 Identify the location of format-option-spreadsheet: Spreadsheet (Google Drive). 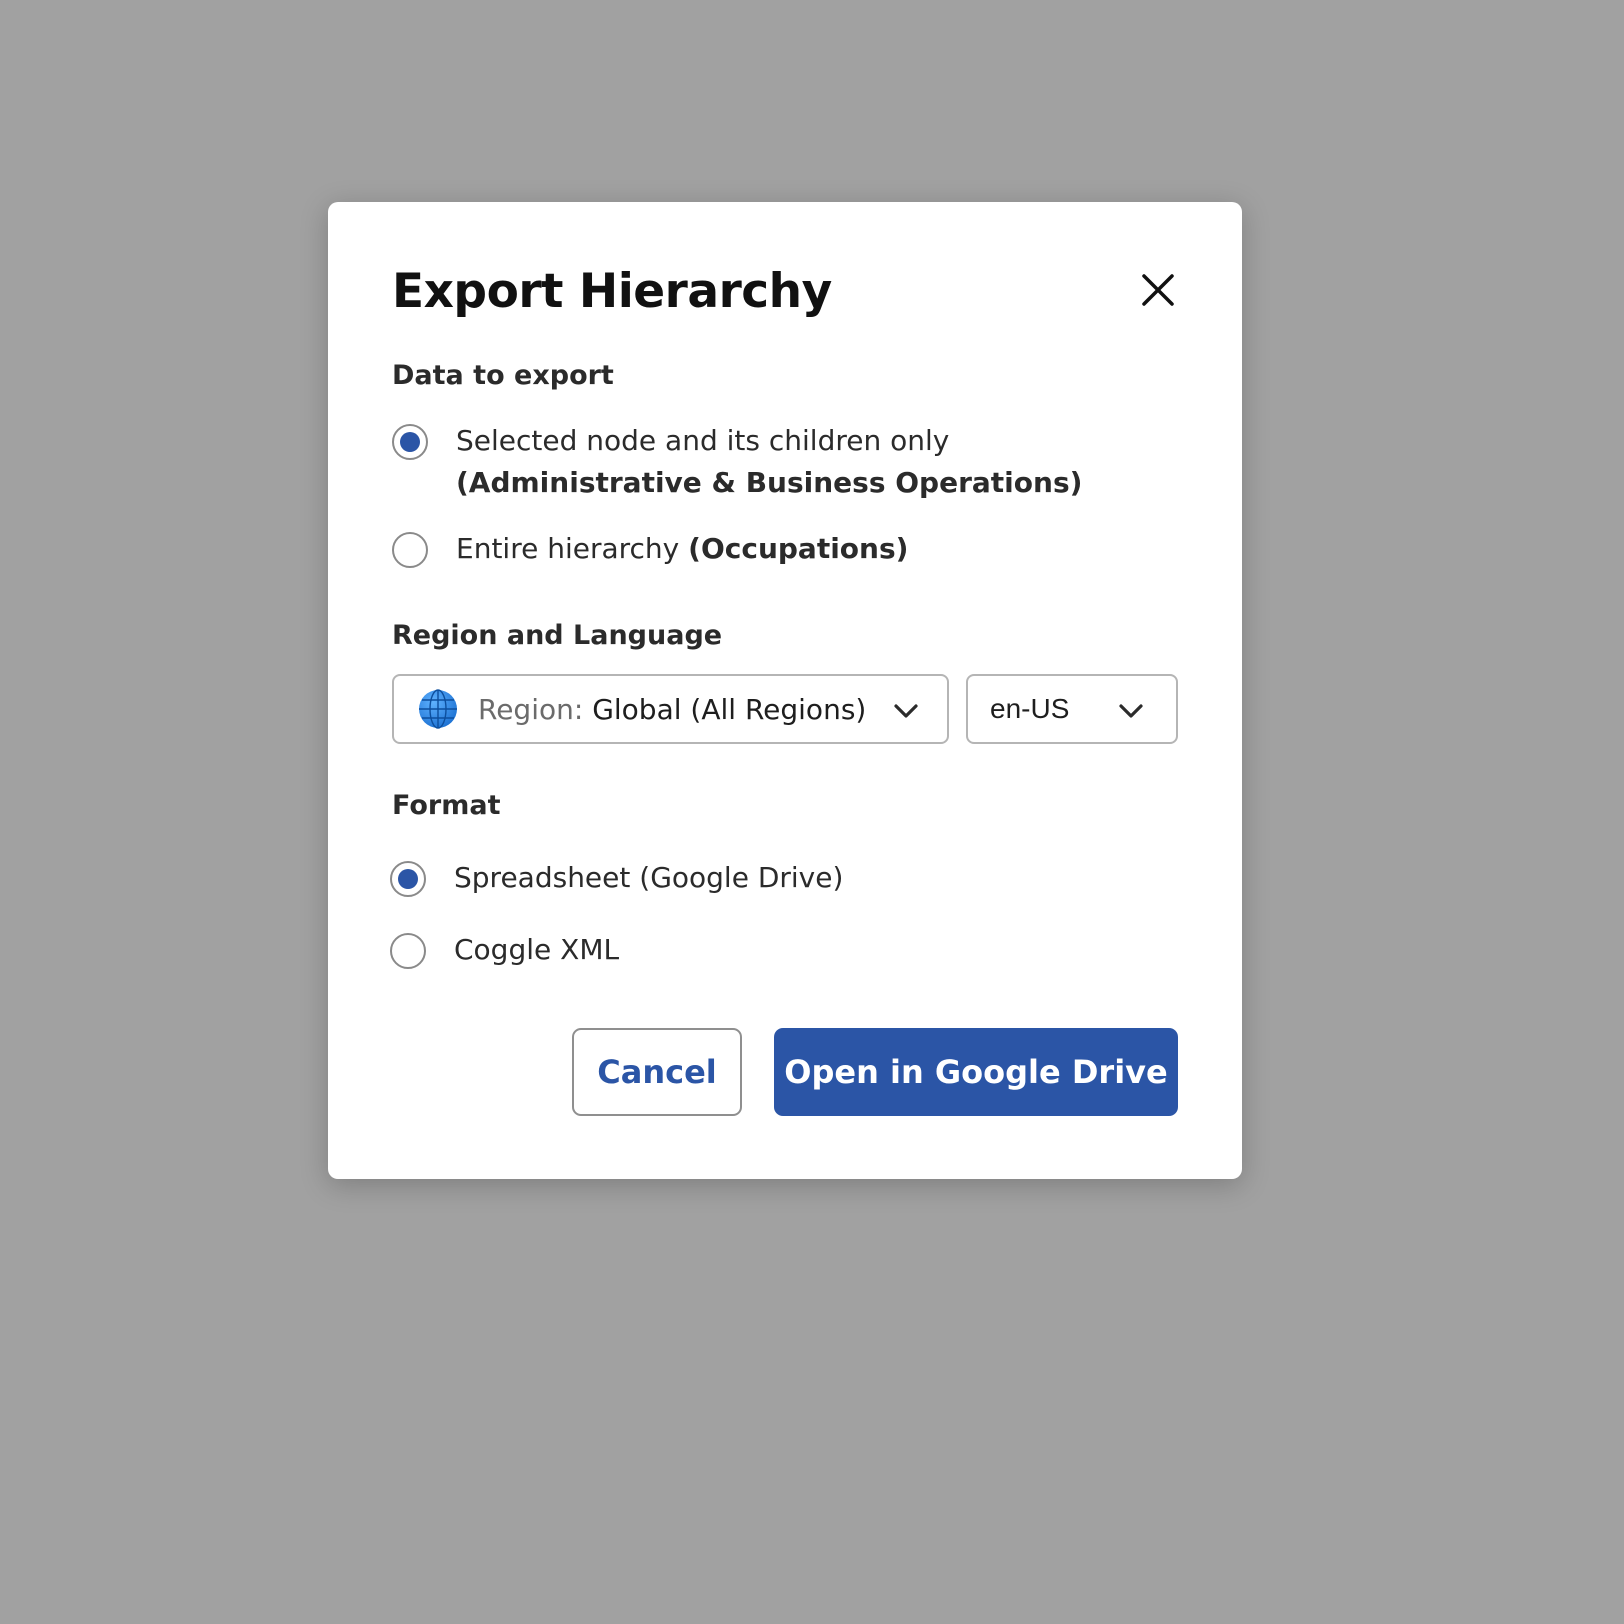
(616, 880).